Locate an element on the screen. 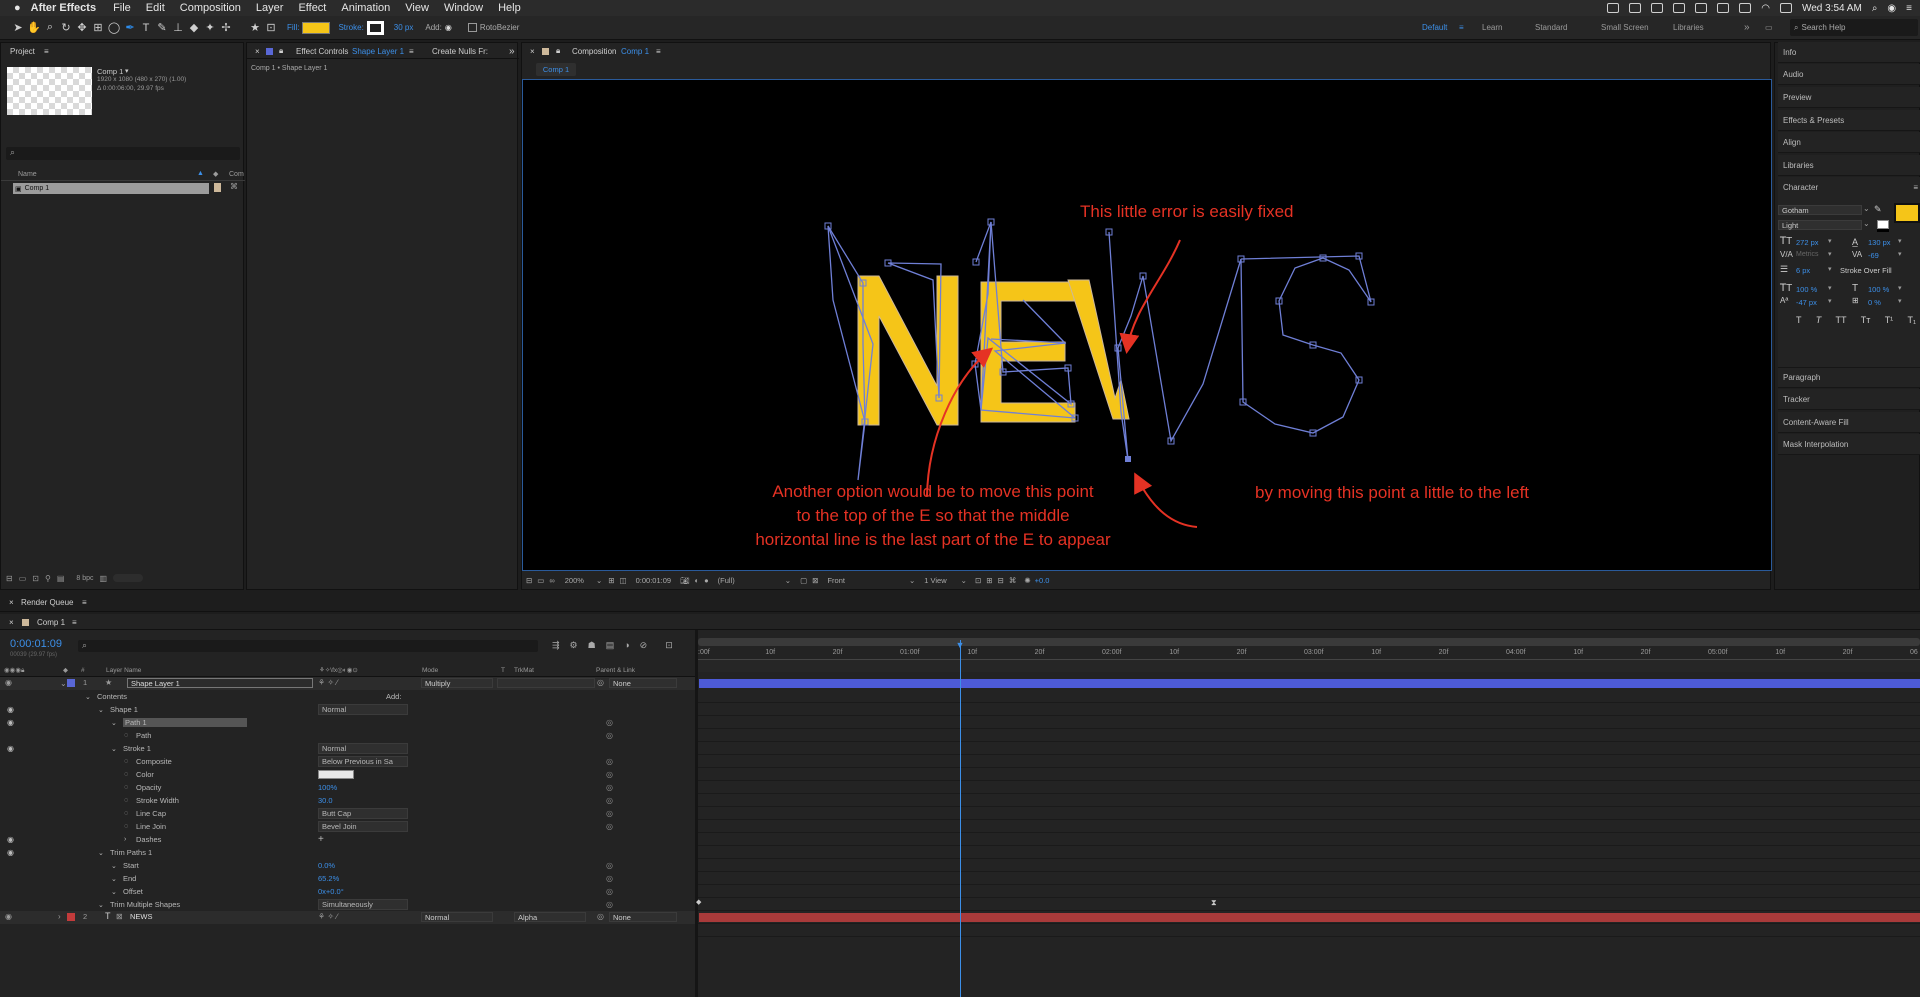 The image size is (1920, 997). property-value: Bevel Join is located at coordinates (363, 826).